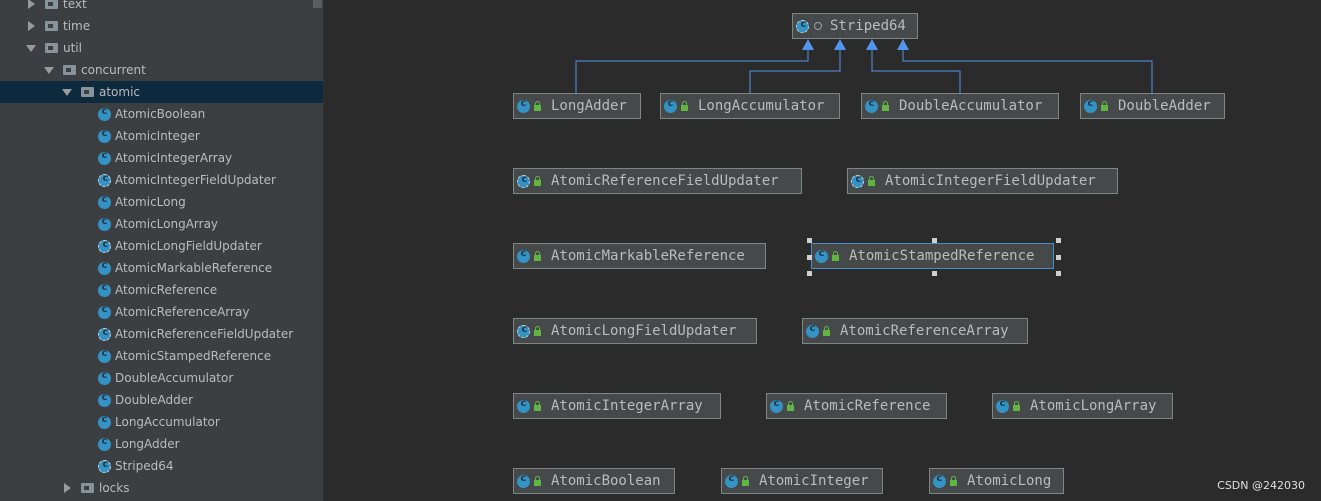  I want to click on tree-class-atomiclongarray: AtomicLongArray, so click(161, 224).